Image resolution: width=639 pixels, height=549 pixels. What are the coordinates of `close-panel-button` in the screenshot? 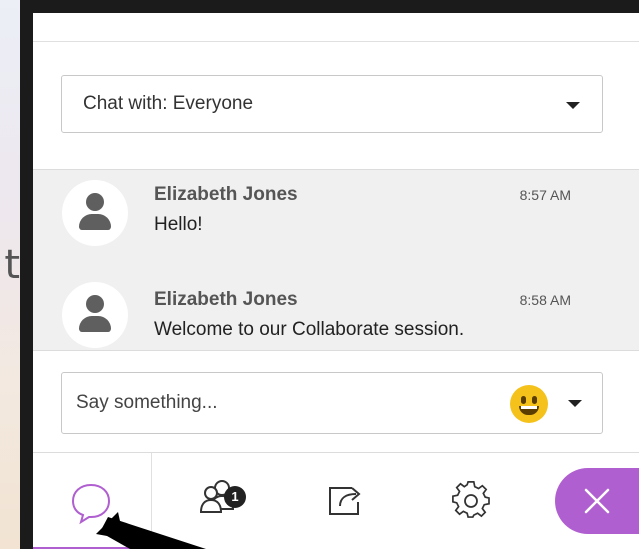 It's located at (597, 501).